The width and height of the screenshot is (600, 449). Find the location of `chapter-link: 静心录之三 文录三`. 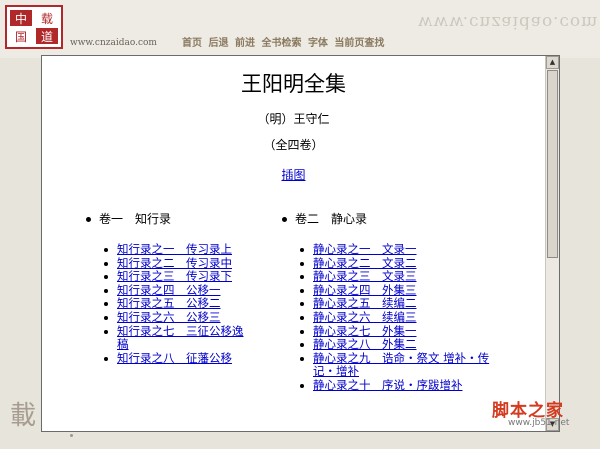

chapter-link: 静心录之三 文录三 is located at coordinates (365, 276).